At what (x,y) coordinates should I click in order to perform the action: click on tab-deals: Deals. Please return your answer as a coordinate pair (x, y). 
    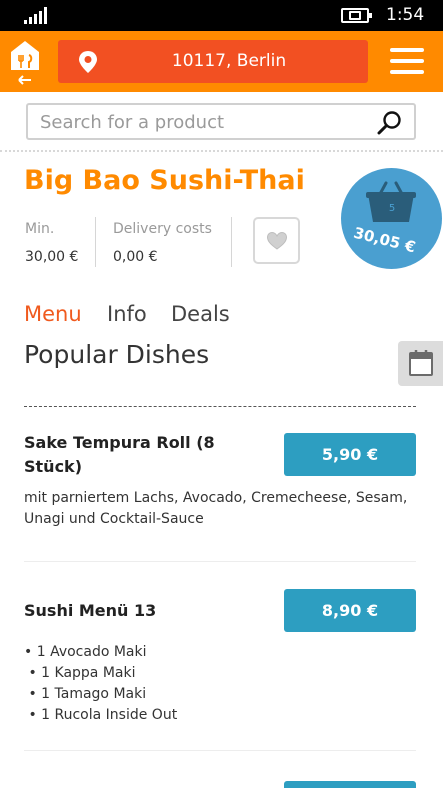
    Looking at the image, I should click on (200, 314).